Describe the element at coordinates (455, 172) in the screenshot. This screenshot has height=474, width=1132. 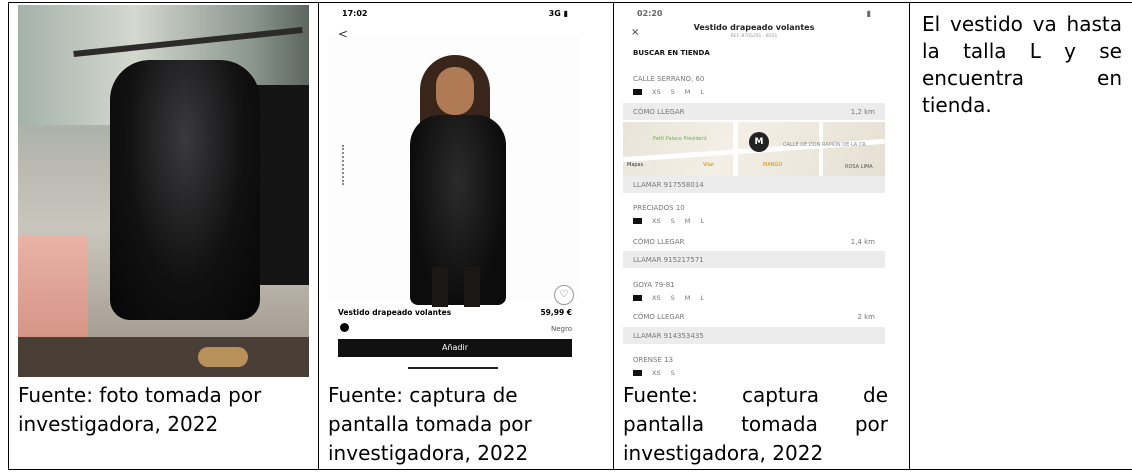
I see `model-image` at that location.